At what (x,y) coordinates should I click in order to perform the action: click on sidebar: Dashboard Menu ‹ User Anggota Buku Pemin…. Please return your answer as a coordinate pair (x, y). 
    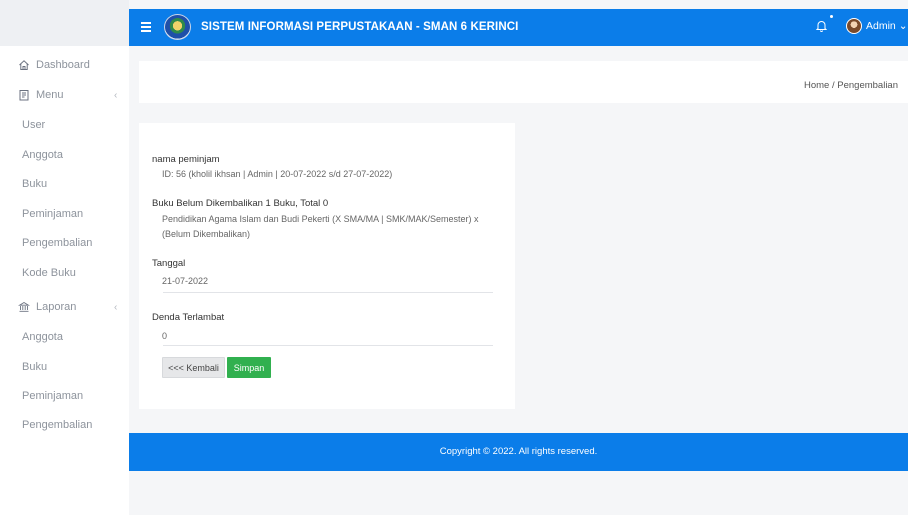
    Looking at the image, I should click on (64, 257).